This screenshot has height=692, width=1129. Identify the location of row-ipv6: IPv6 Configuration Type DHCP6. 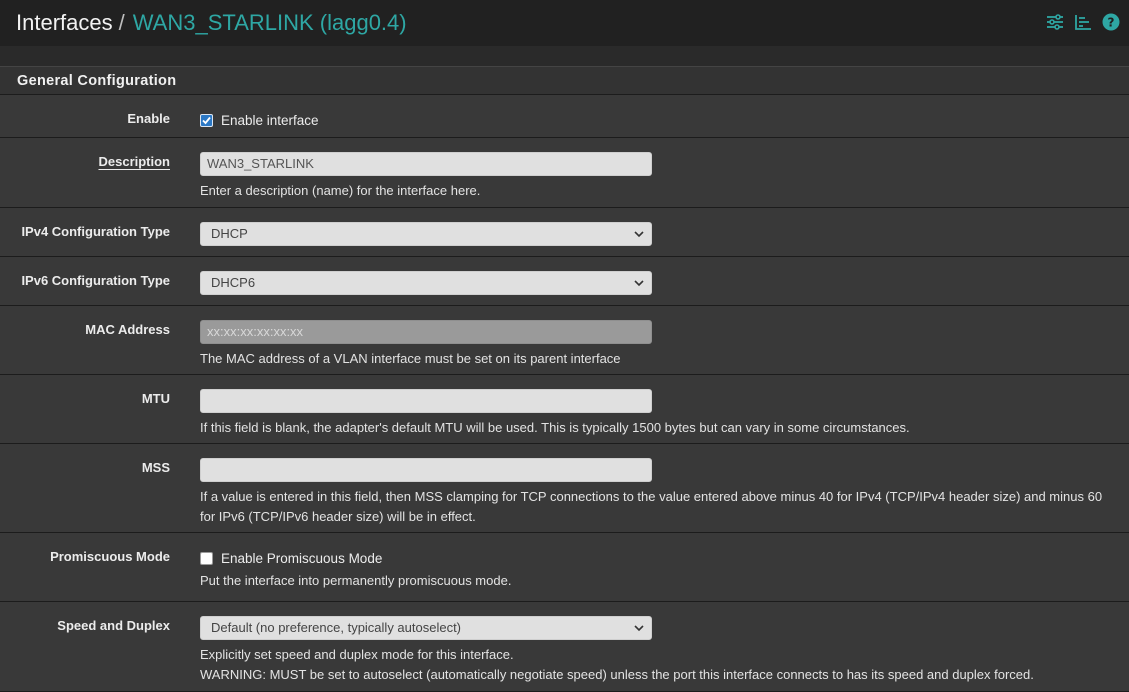
(564, 281).